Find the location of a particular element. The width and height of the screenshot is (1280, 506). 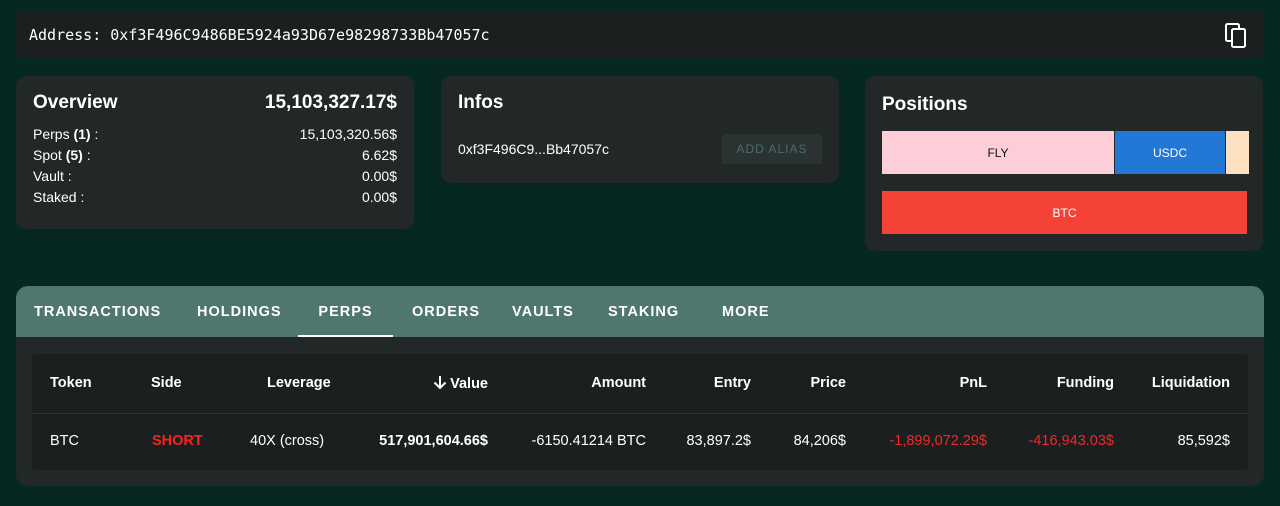

column-header-liquidation: Liquidation is located at coordinates (1191, 383).